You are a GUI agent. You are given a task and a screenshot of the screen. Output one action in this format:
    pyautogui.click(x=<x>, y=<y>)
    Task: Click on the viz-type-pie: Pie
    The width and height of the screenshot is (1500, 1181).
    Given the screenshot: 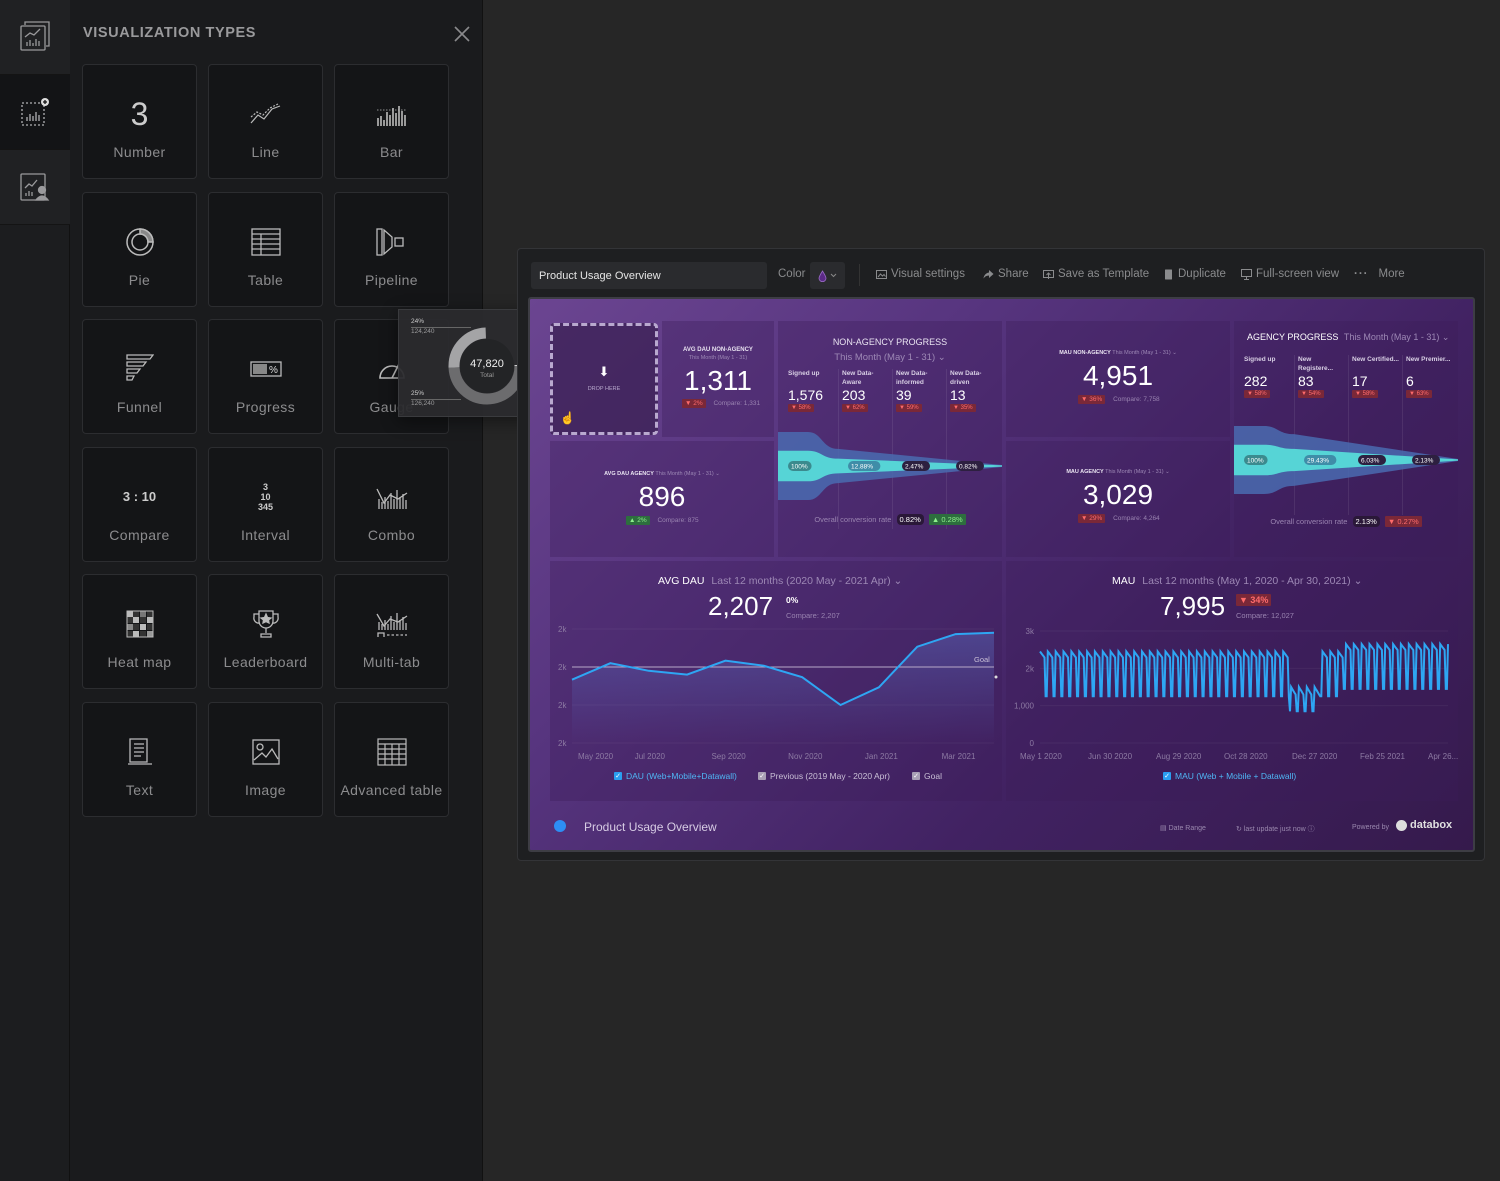 What is the action you would take?
    pyautogui.click(x=139, y=249)
    